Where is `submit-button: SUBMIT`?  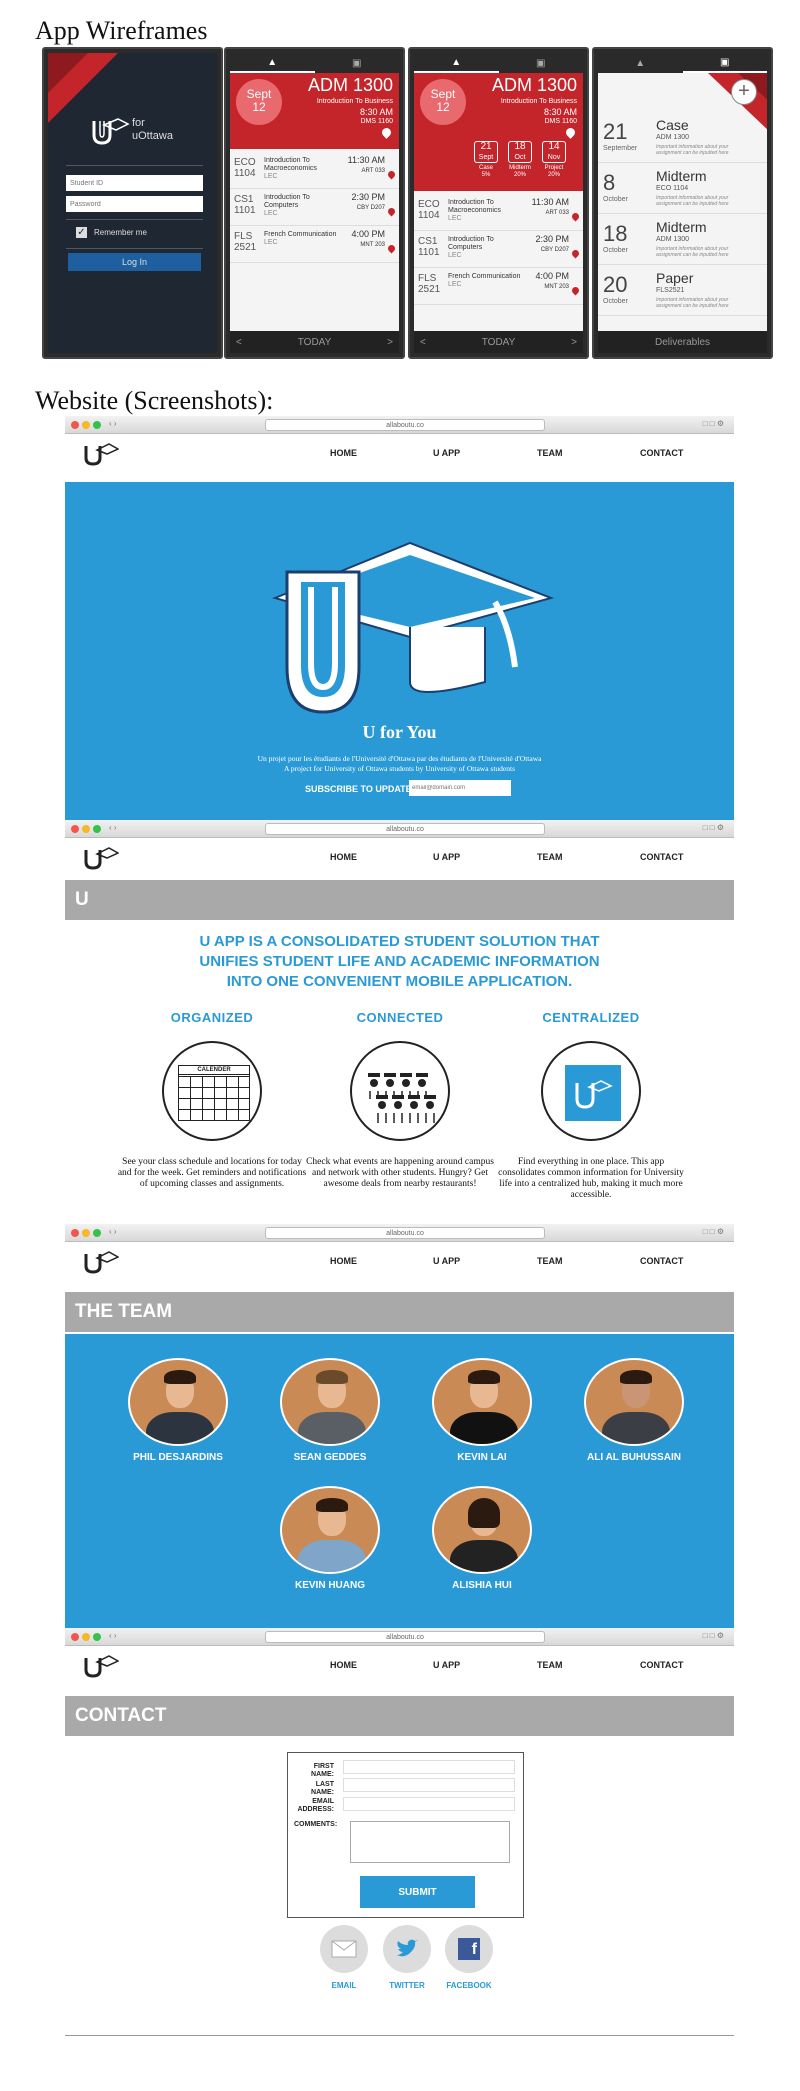 submit-button: SUBMIT is located at coordinates (417, 1892).